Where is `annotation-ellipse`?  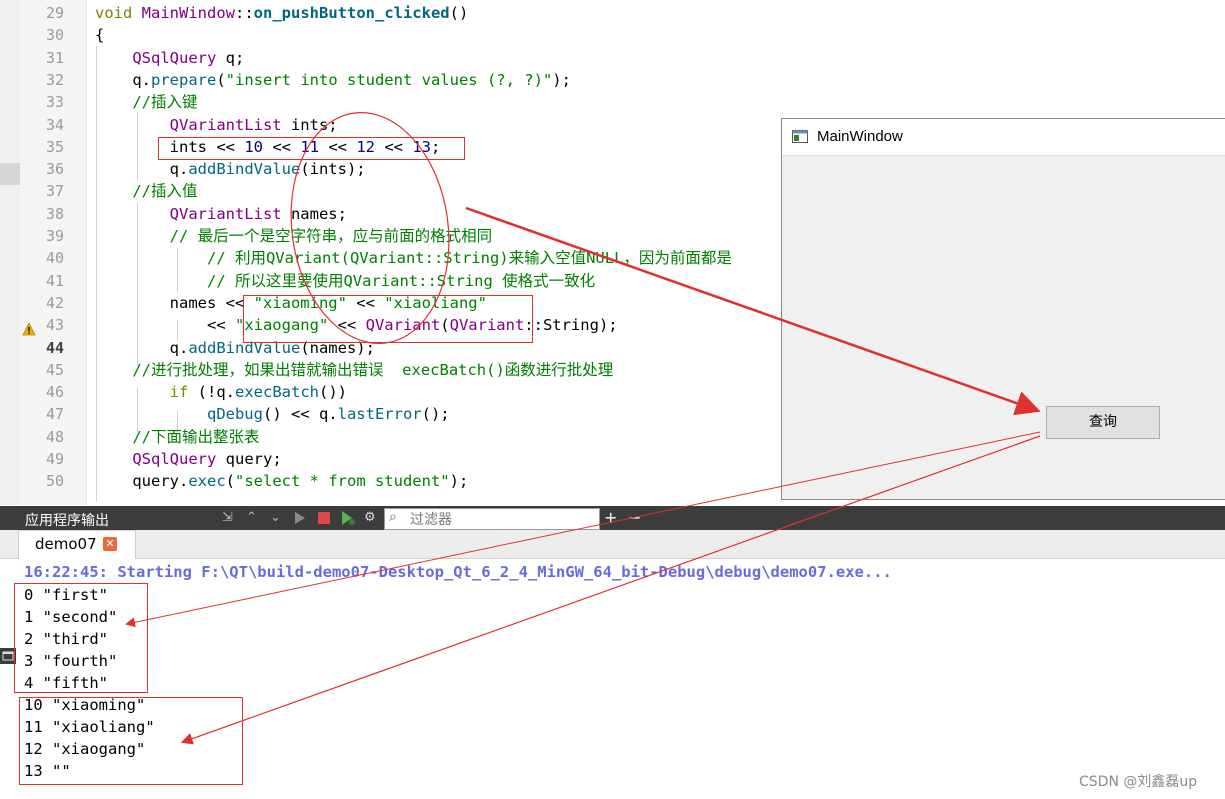 annotation-ellipse is located at coordinates (370, 228).